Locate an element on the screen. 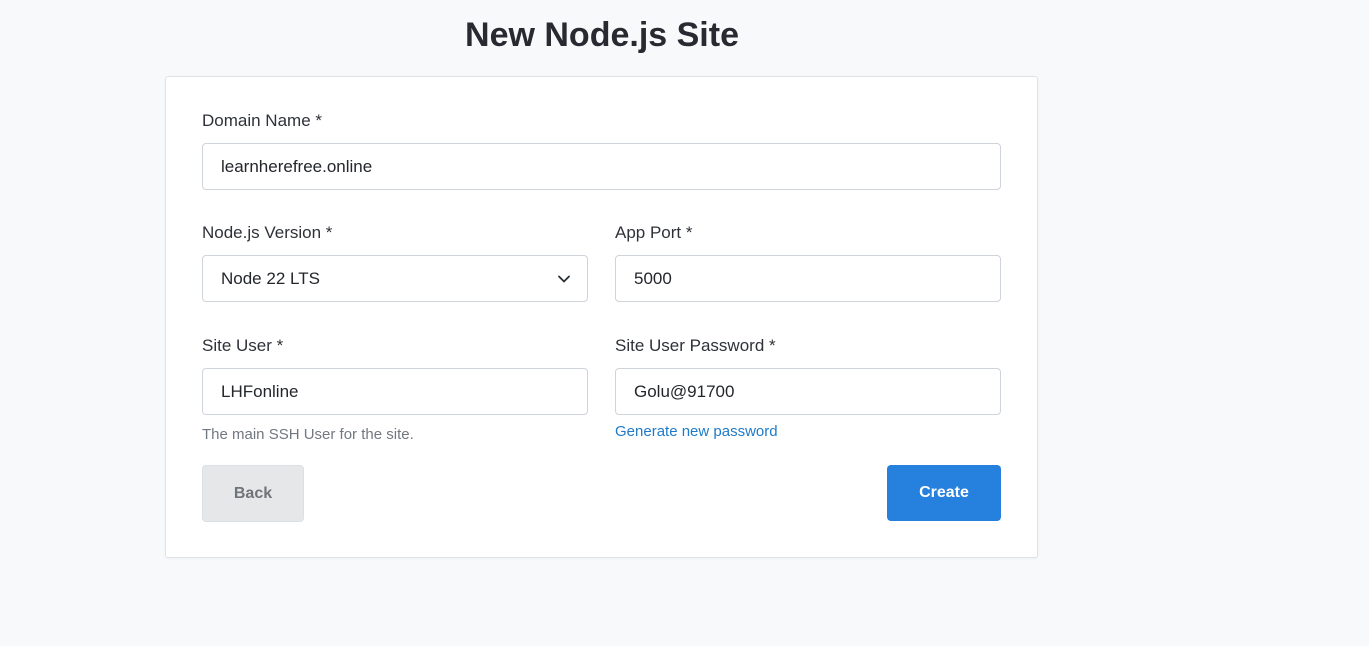  app-port-field: App Port * 5000 is located at coordinates (808, 262).